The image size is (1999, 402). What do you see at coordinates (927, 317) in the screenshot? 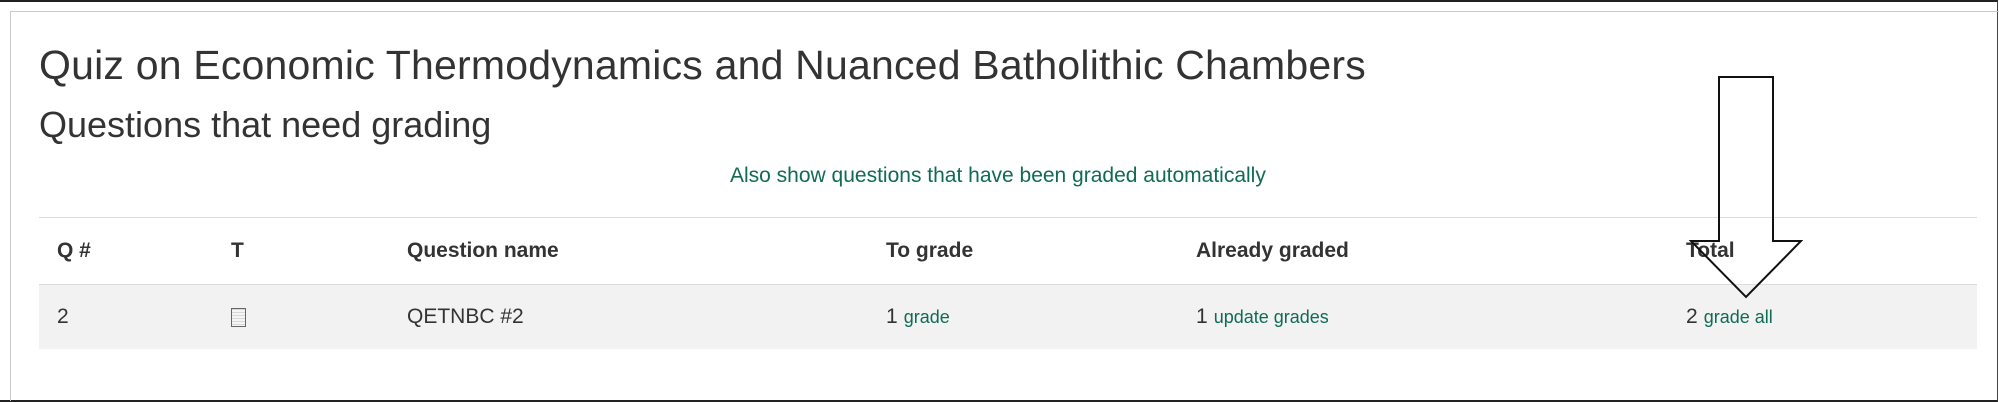
I see `grade-link: grade` at bounding box center [927, 317].